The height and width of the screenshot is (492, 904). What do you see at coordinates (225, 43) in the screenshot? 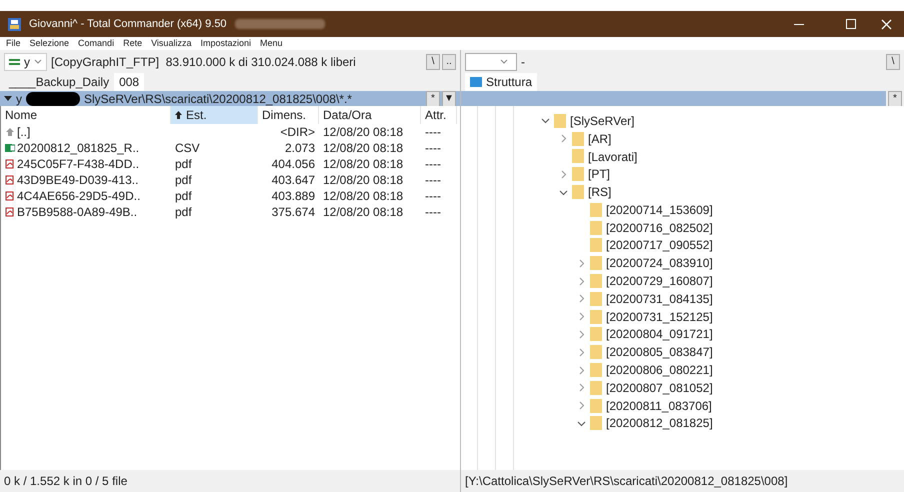
I see `menu-item: Impostazioni` at bounding box center [225, 43].